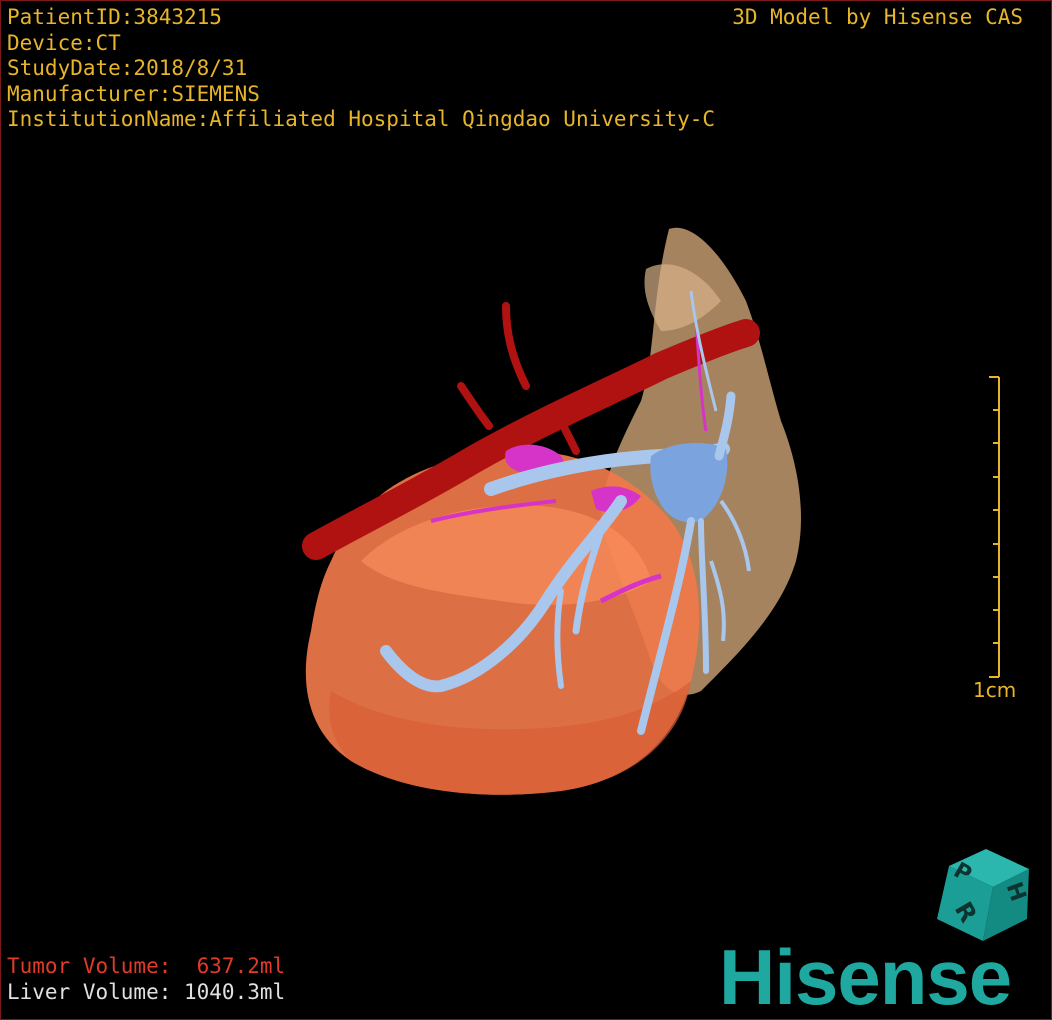 Image resolution: width=1052 pixels, height=1020 pixels. What do you see at coordinates (146, 991) in the screenshot?
I see `liver-volume: Liver Volume: 1040.3ml` at bounding box center [146, 991].